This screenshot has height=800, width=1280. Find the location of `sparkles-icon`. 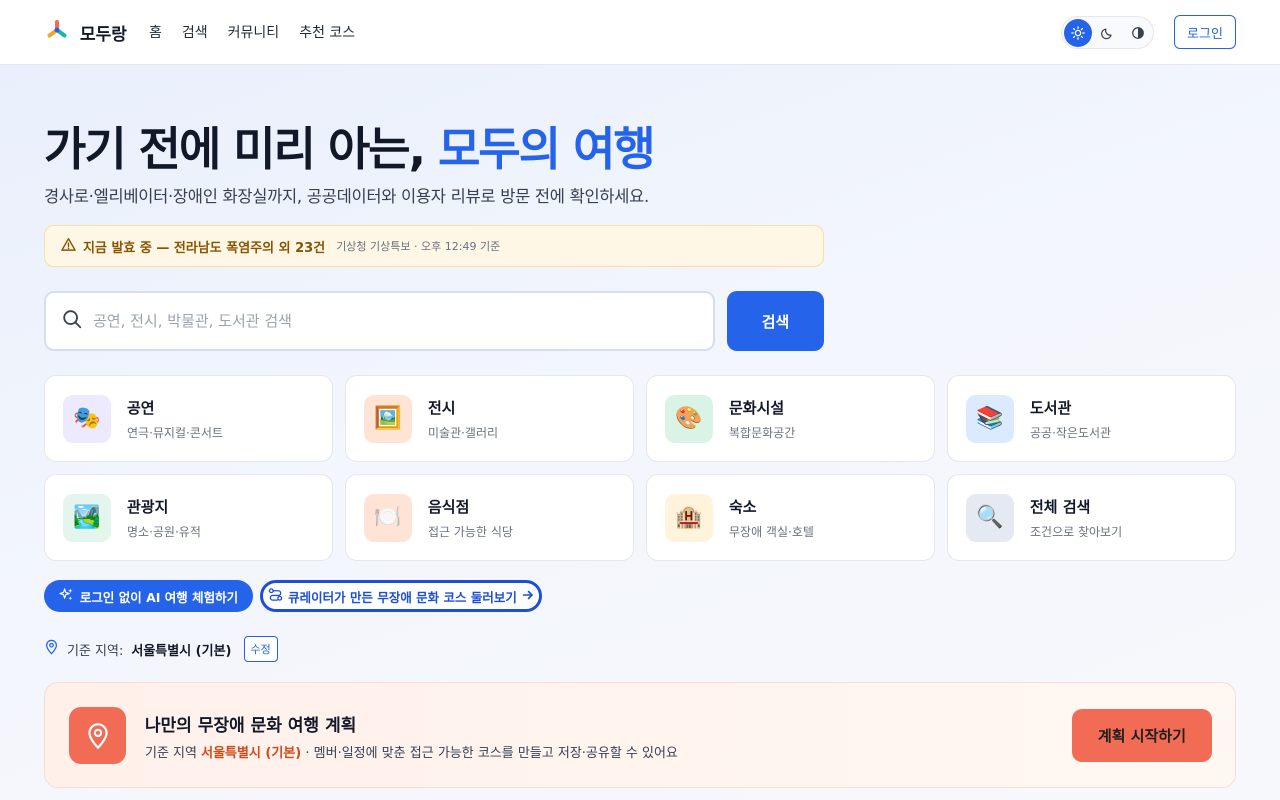

sparkles-icon is located at coordinates (66, 596).